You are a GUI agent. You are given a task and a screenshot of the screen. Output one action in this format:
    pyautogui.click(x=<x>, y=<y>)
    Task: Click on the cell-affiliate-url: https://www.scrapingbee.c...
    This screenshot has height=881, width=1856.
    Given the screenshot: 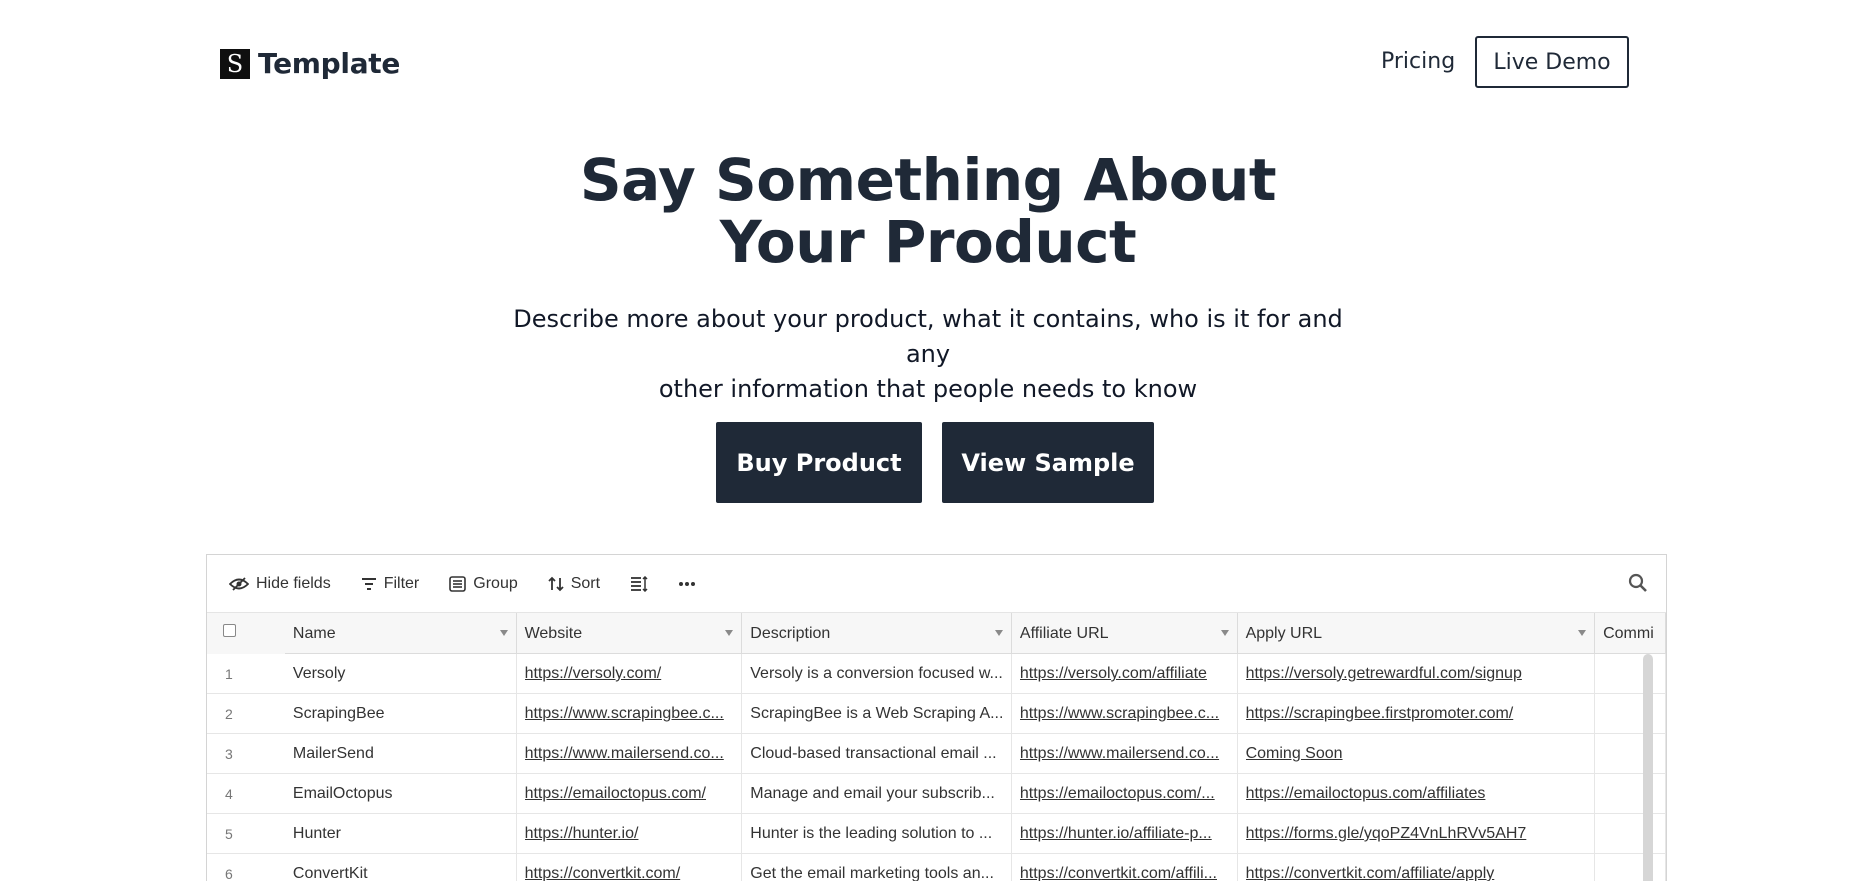 What is the action you would take?
    pyautogui.click(x=1125, y=714)
    